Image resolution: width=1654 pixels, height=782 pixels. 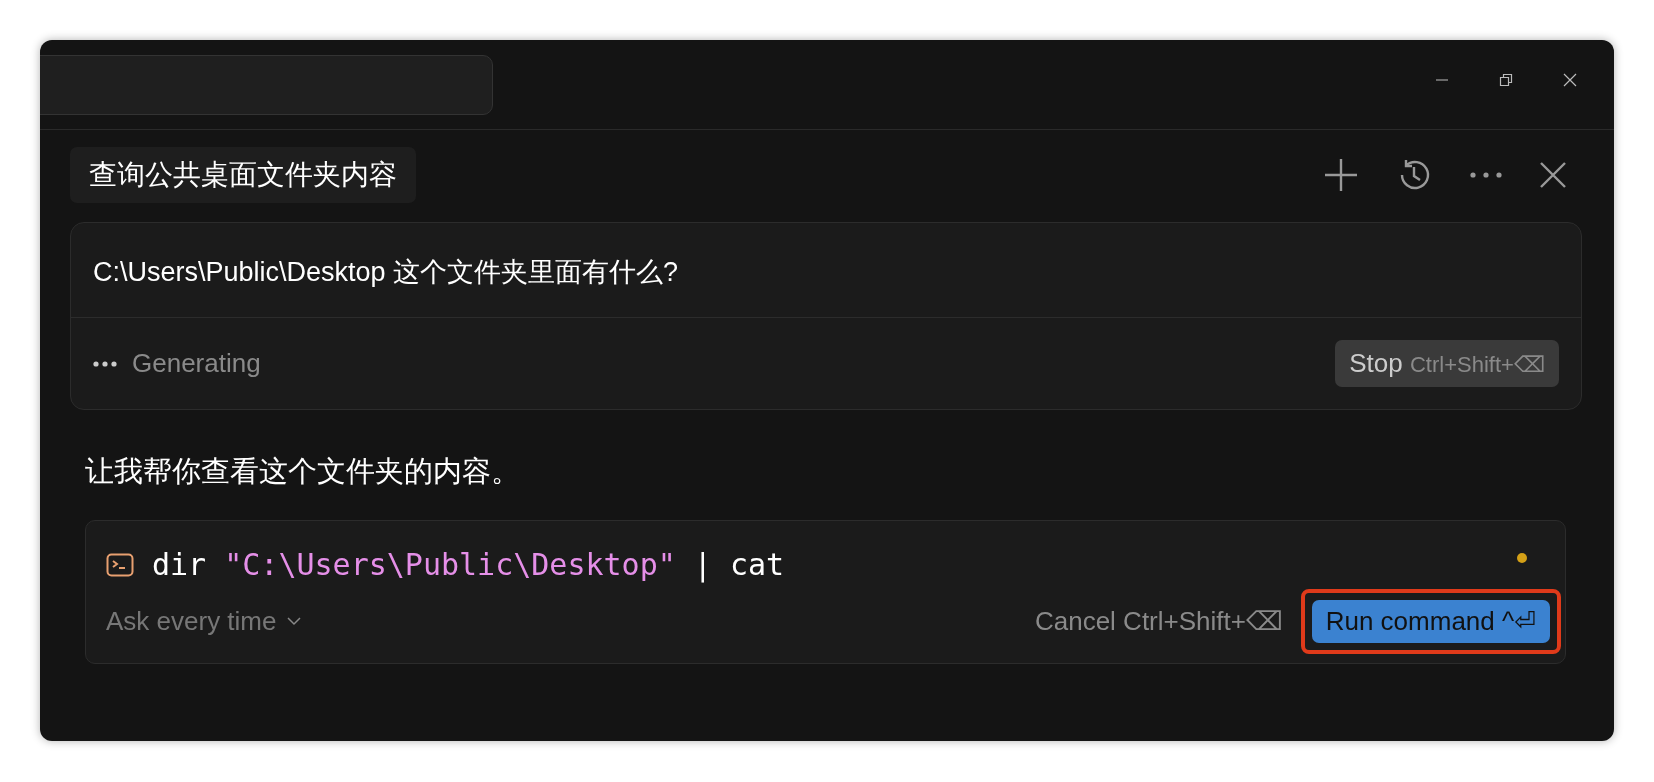 I want to click on status-text: Generating, so click(x=196, y=363).